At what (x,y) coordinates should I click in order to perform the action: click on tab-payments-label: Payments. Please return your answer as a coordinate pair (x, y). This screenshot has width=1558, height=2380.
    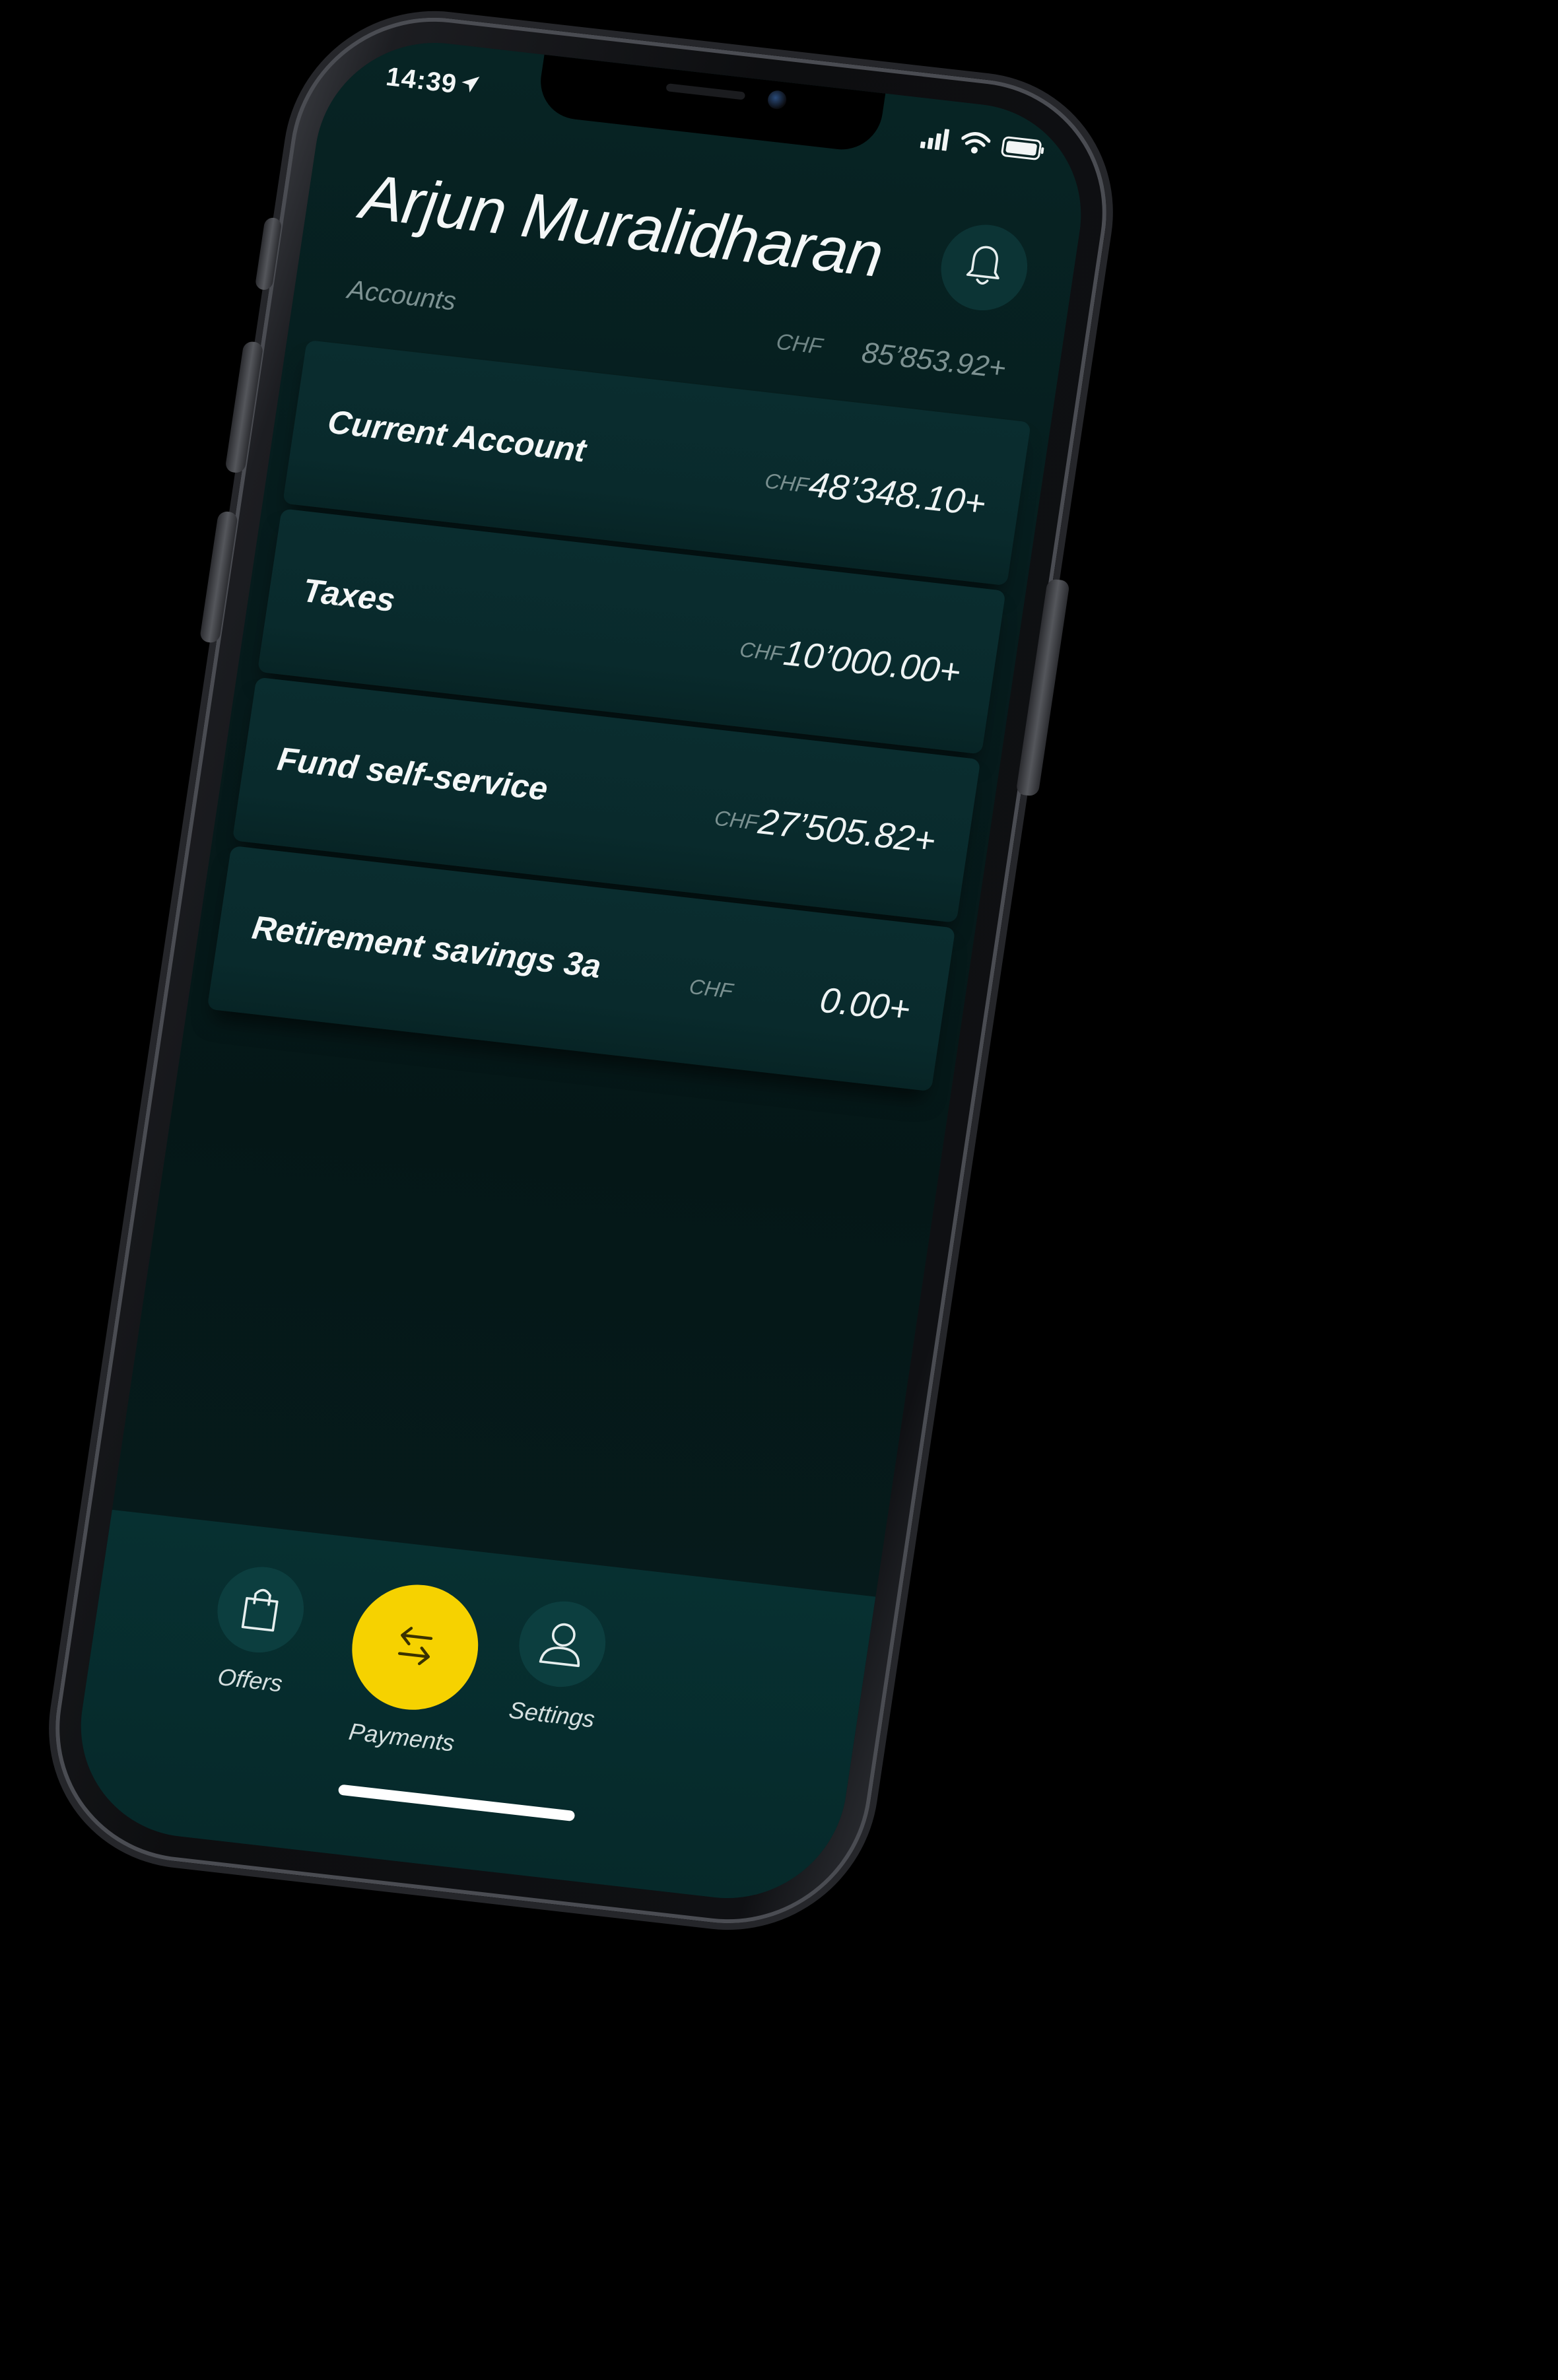
    Looking at the image, I should click on (401, 1737).